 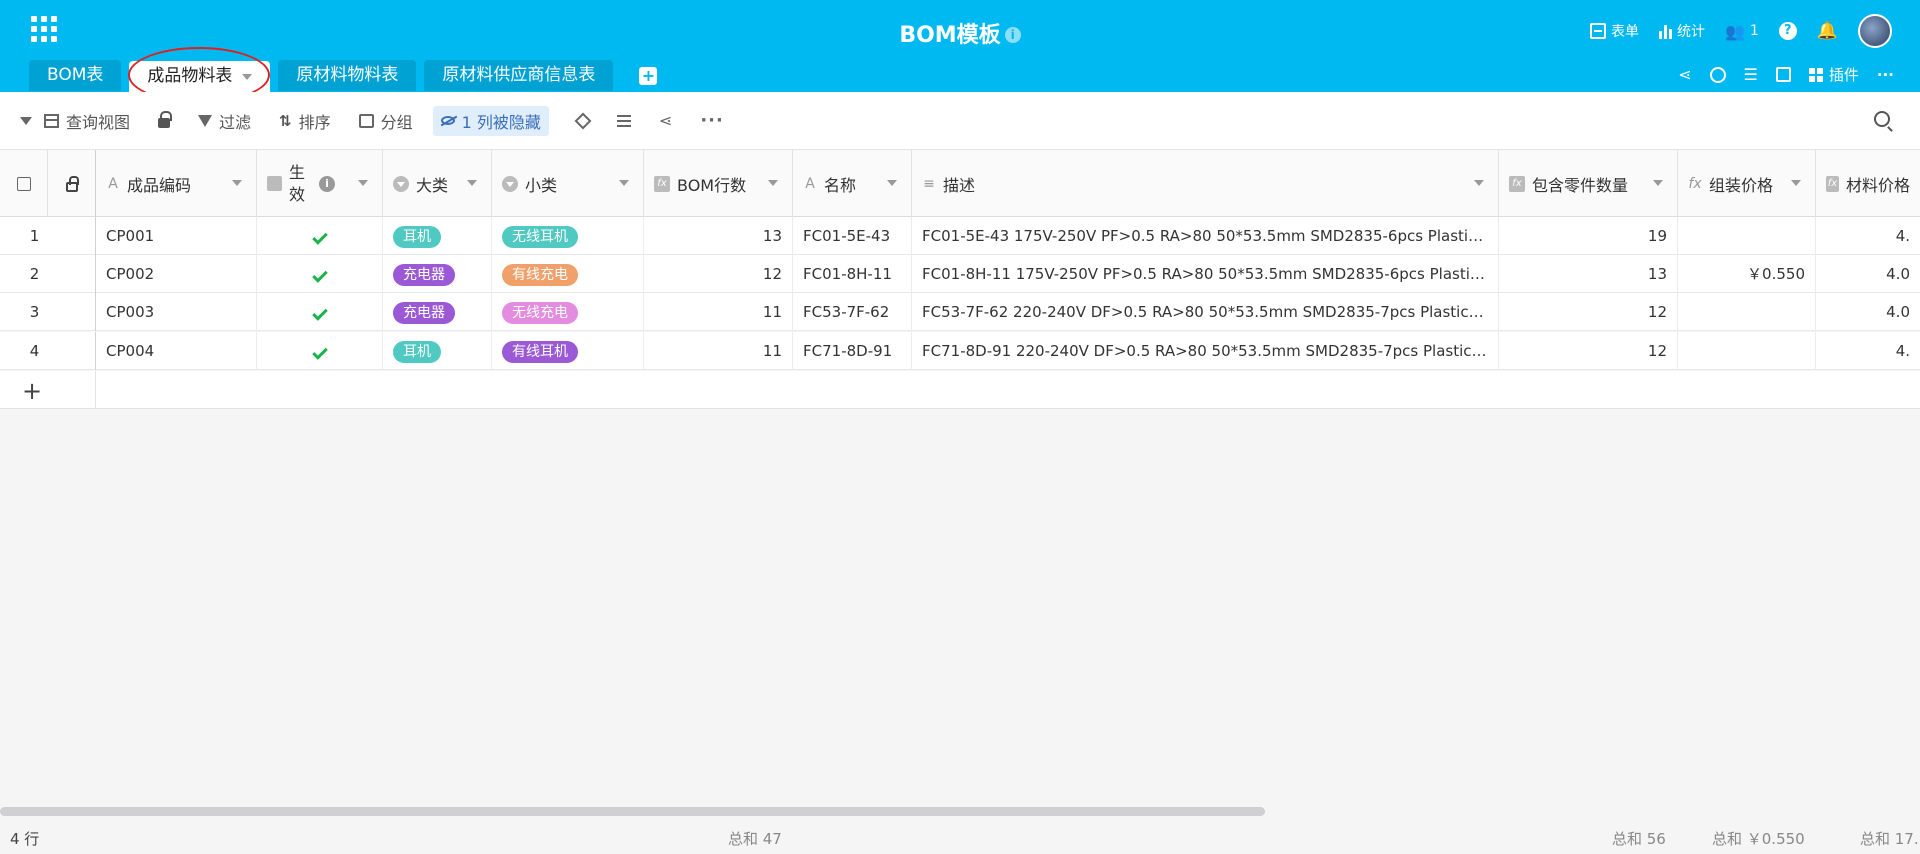 What do you see at coordinates (32, 391) in the screenshot?
I see `plus-icon: +` at bounding box center [32, 391].